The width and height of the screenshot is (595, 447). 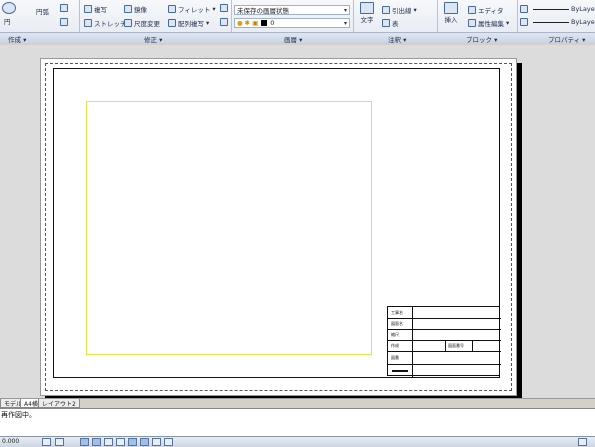 What do you see at coordinates (153, 39) in the screenshot?
I see `panel-title-modify: 修正 ▾` at bounding box center [153, 39].